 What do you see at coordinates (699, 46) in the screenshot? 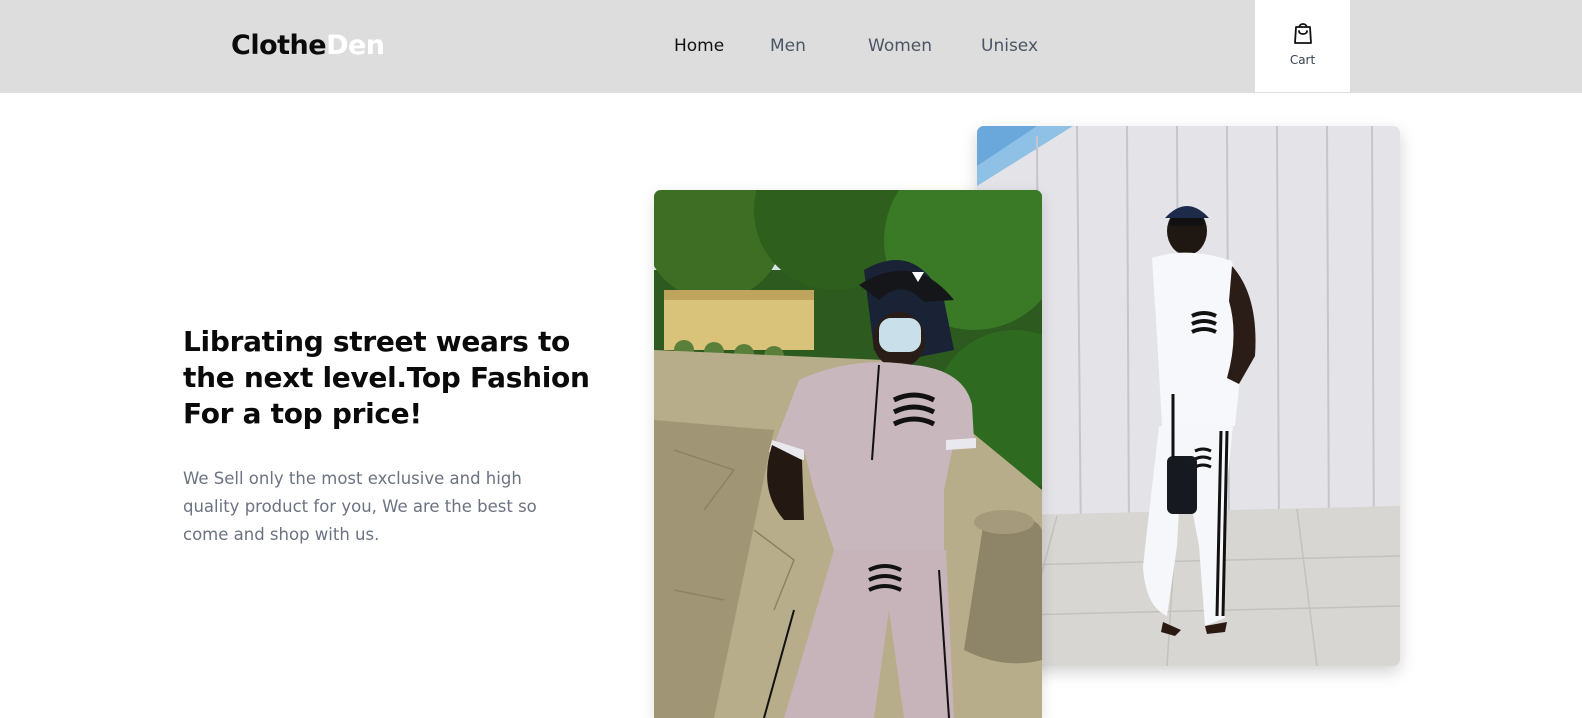
I see `nav-link-home: Home` at bounding box center [699, 46].